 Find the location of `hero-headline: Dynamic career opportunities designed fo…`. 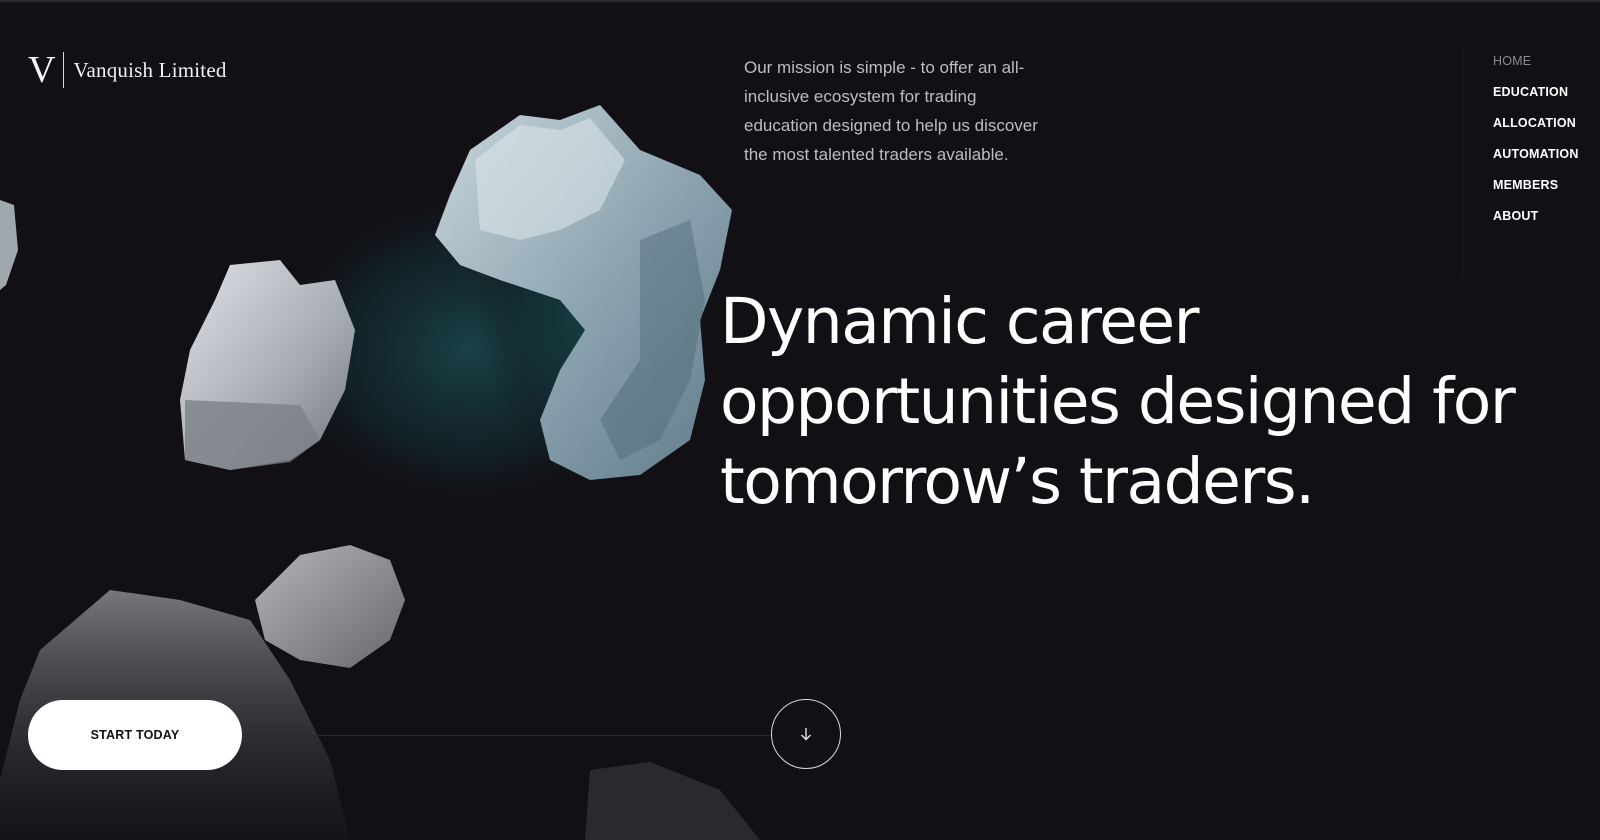

hero-headline: Dynamic career opportunities designed fo… is located at coordinates (1118, 401).